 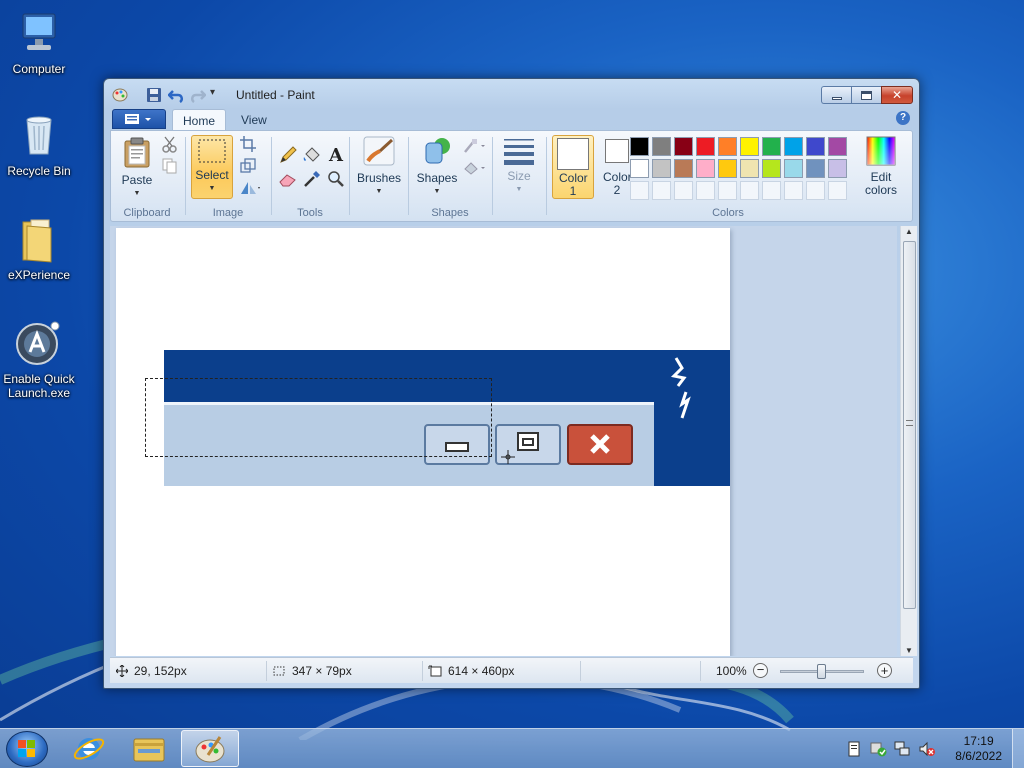 What do you see at coordinates (318, 417) in the screenshot?
I see `selection-marquee` at bounding box center [318, 417].